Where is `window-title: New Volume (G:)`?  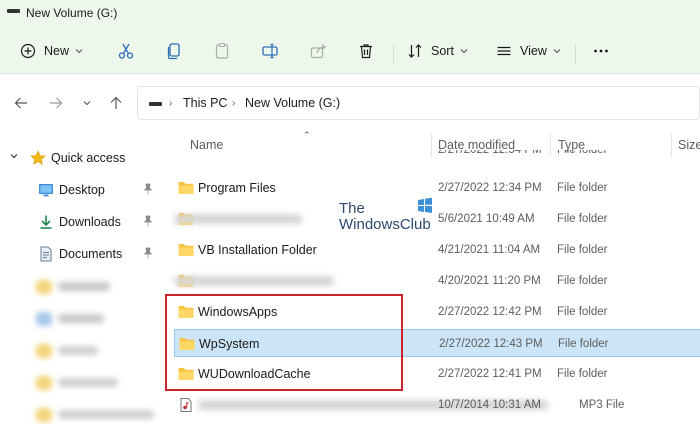
window-title: New Volume (G:) is located at coordinates (72, 13).